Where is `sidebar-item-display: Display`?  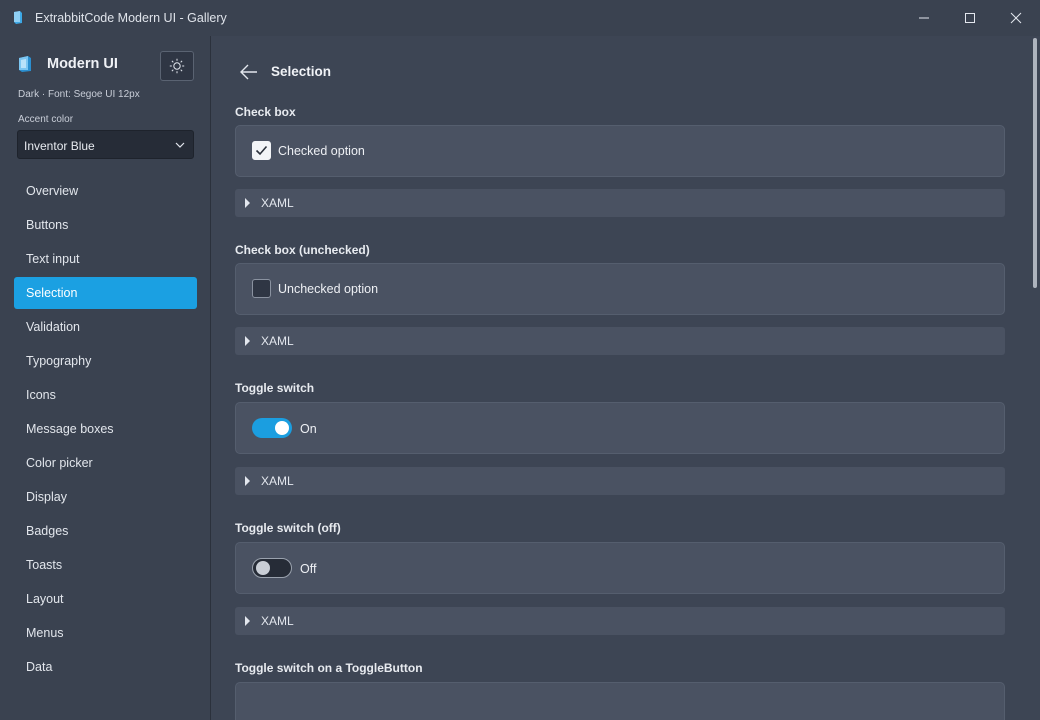
sidebar-item-display: Display is located at coordinates (105, 497).